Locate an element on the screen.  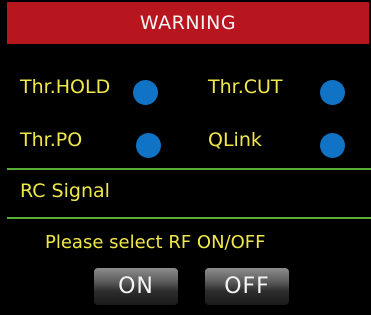
rf-prompt: Please select RF ON/OFF is located at coordinates (155, 242).